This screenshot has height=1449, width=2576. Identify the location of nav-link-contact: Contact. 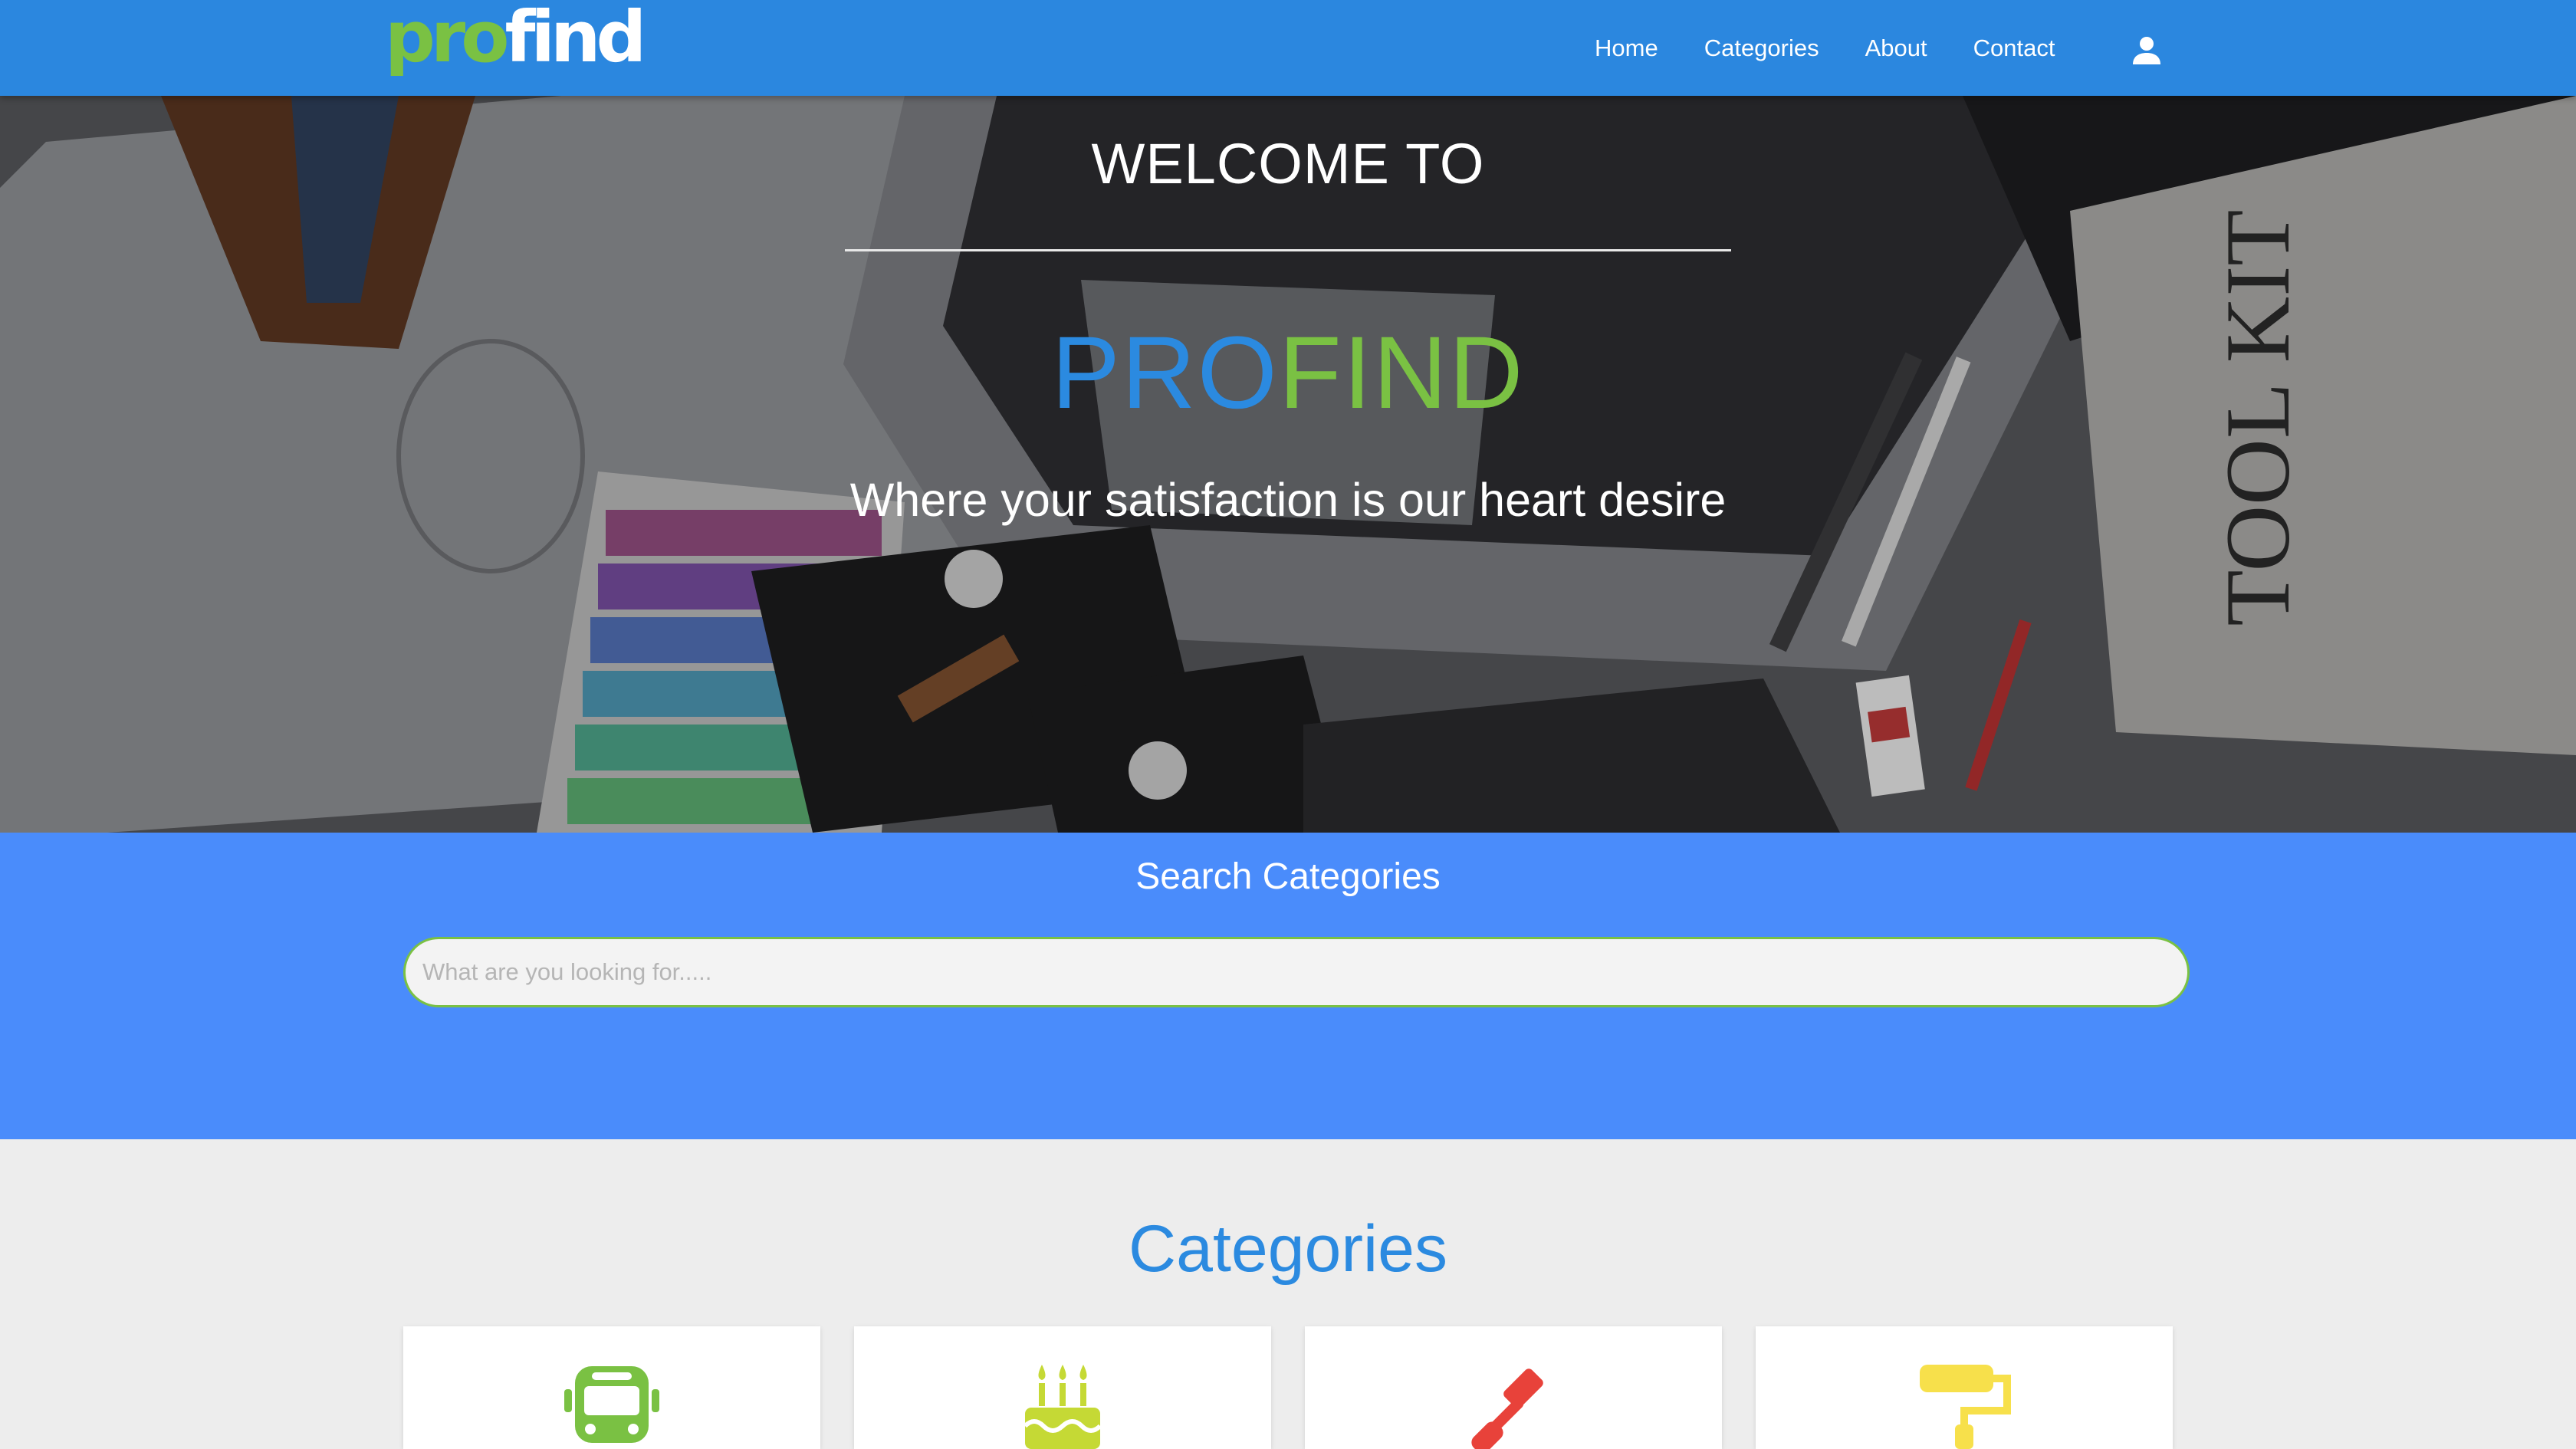
(2014, 48).